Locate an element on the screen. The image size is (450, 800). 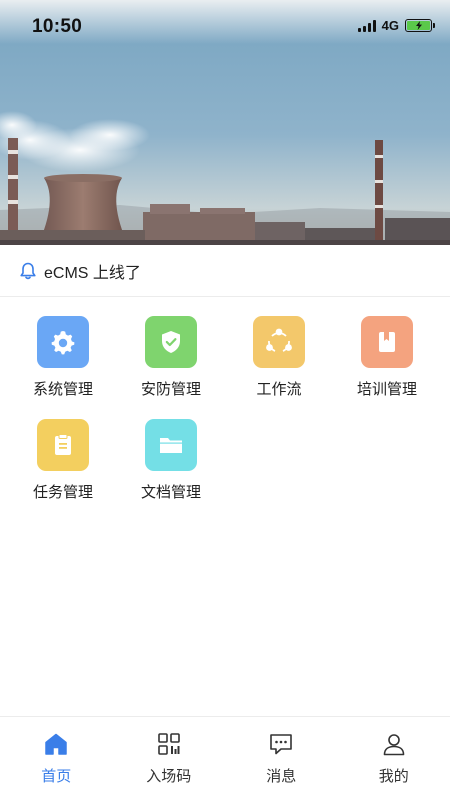
signal-strength-icon is located at coordinates (366, 25).